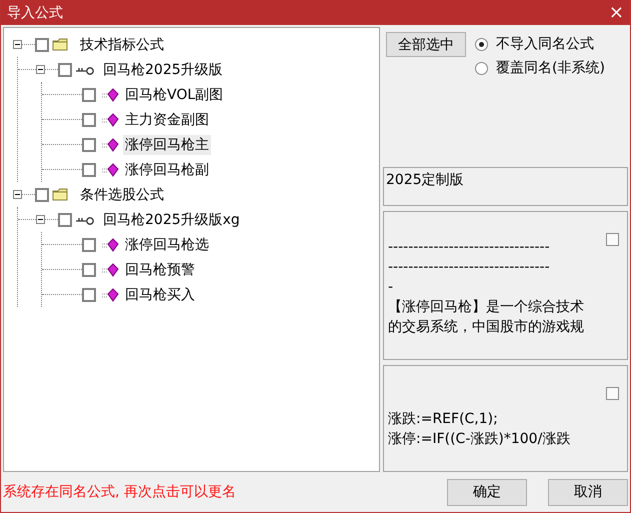  Describe the element at coordinates (167, 120) in the screenshot. I see `tree-item: 主力资金副图` at that location.